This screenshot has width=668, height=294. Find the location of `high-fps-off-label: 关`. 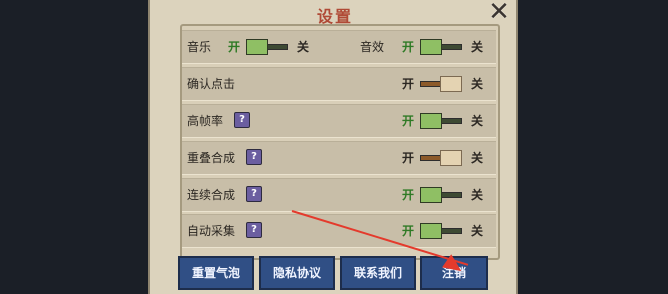

high-fps-off-label: 关 is located at coordinates (477, 121).